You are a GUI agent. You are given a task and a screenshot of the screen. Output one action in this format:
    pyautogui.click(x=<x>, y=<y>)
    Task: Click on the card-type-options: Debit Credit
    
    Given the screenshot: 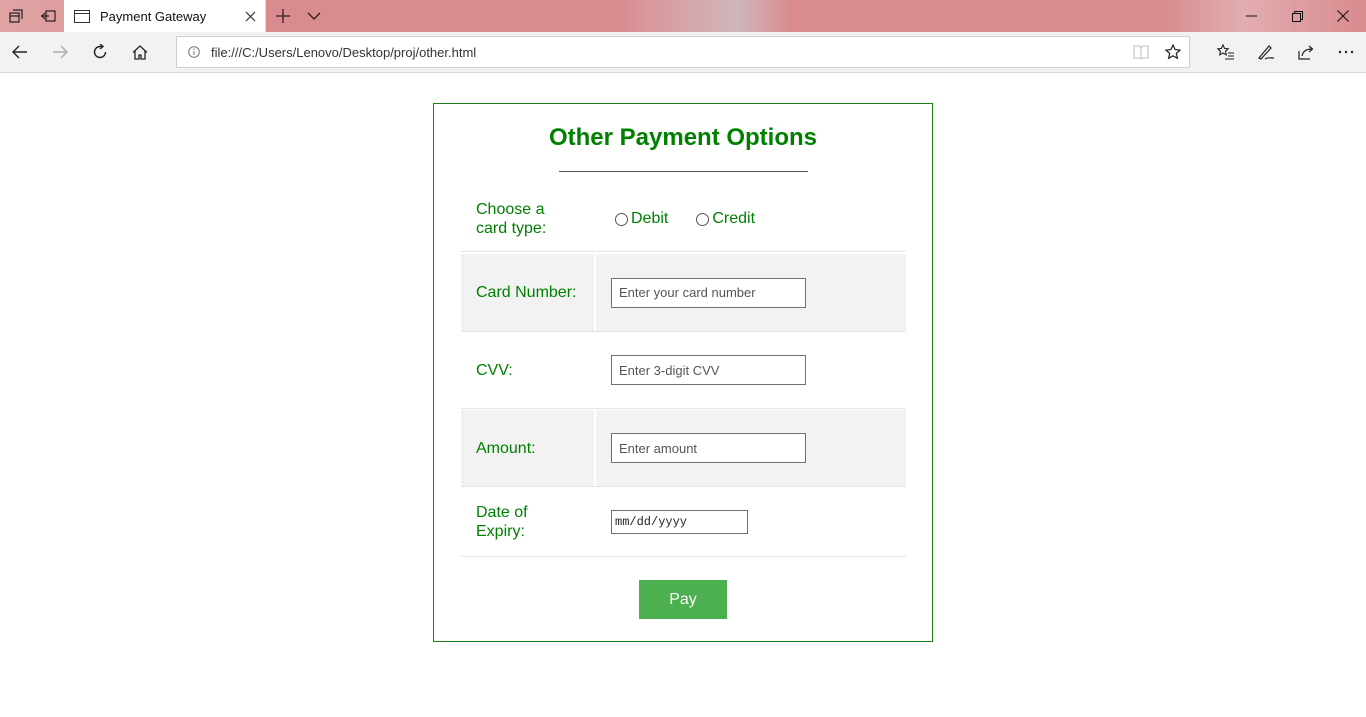 What is the action you would take?
    pyautogui.click(x=751, y=219)
    